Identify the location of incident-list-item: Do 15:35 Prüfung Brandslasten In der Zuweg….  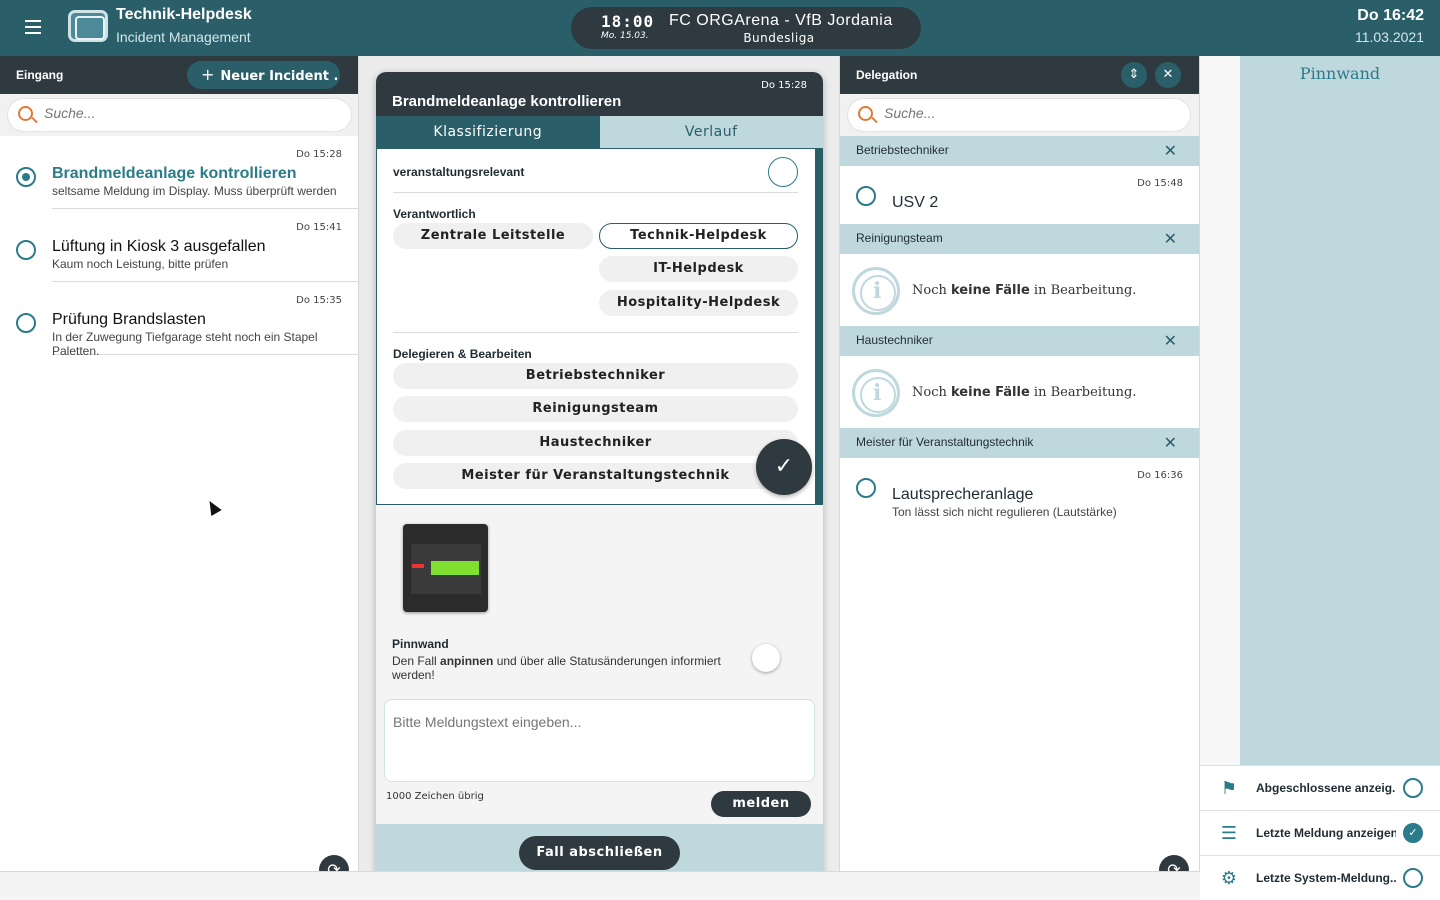
(187, 320).